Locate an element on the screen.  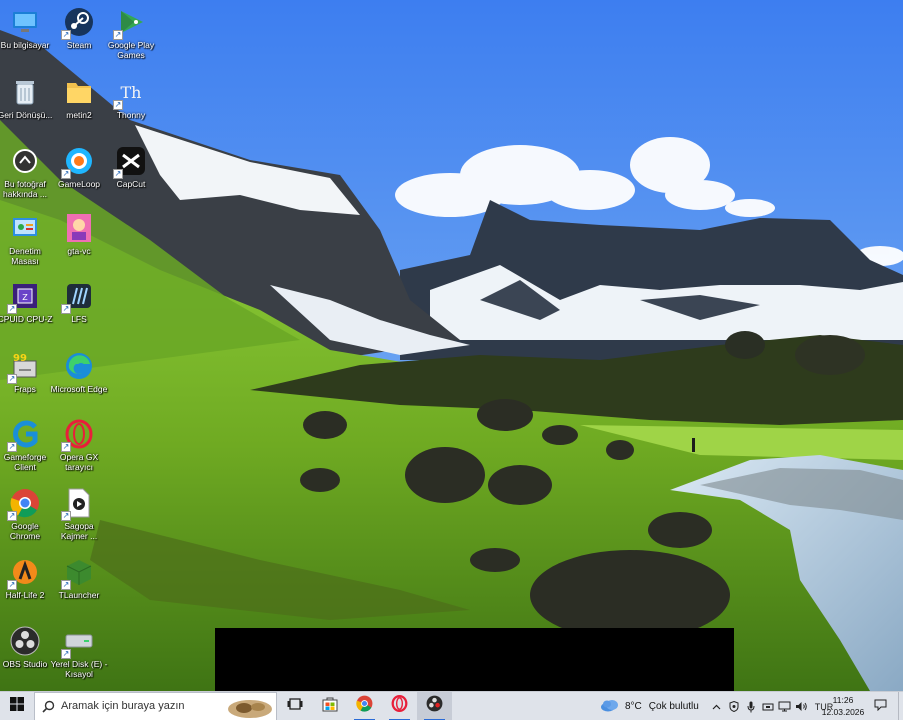
recycle-bin-icon is located at coordinates (25, 92).